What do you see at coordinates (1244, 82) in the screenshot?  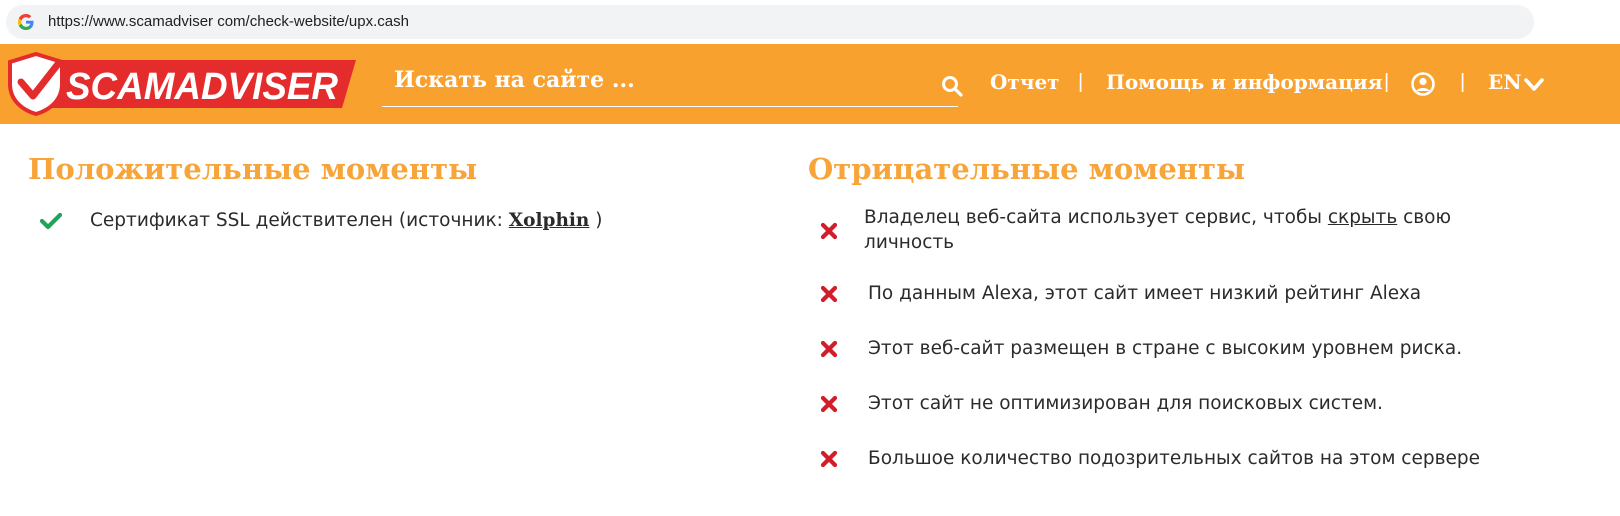 I see `nav-help-link: Помощь и информация` at bounding box center [1244, 82].